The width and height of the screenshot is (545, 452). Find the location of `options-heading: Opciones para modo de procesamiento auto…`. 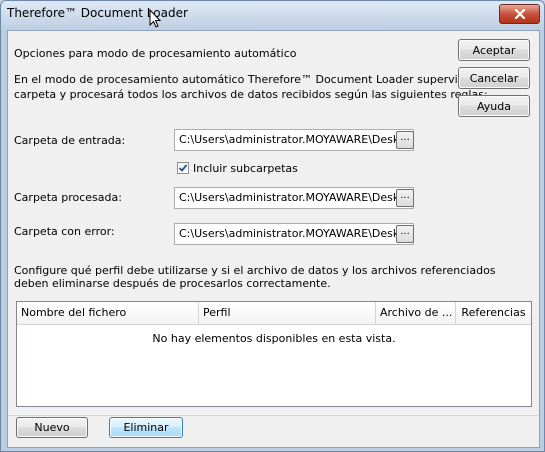

options-heading: Opciones para modo de procesamiento auto… is located at coordinates (155, 53).